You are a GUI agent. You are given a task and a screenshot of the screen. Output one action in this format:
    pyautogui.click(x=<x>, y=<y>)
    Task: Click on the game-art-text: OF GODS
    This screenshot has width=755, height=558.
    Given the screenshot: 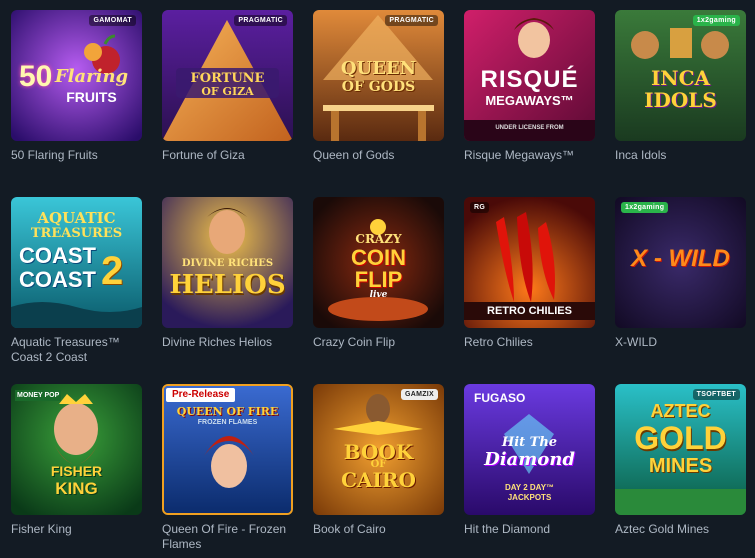 What is the action you would take?
    pyautogui.click(x=378, y=87)
    